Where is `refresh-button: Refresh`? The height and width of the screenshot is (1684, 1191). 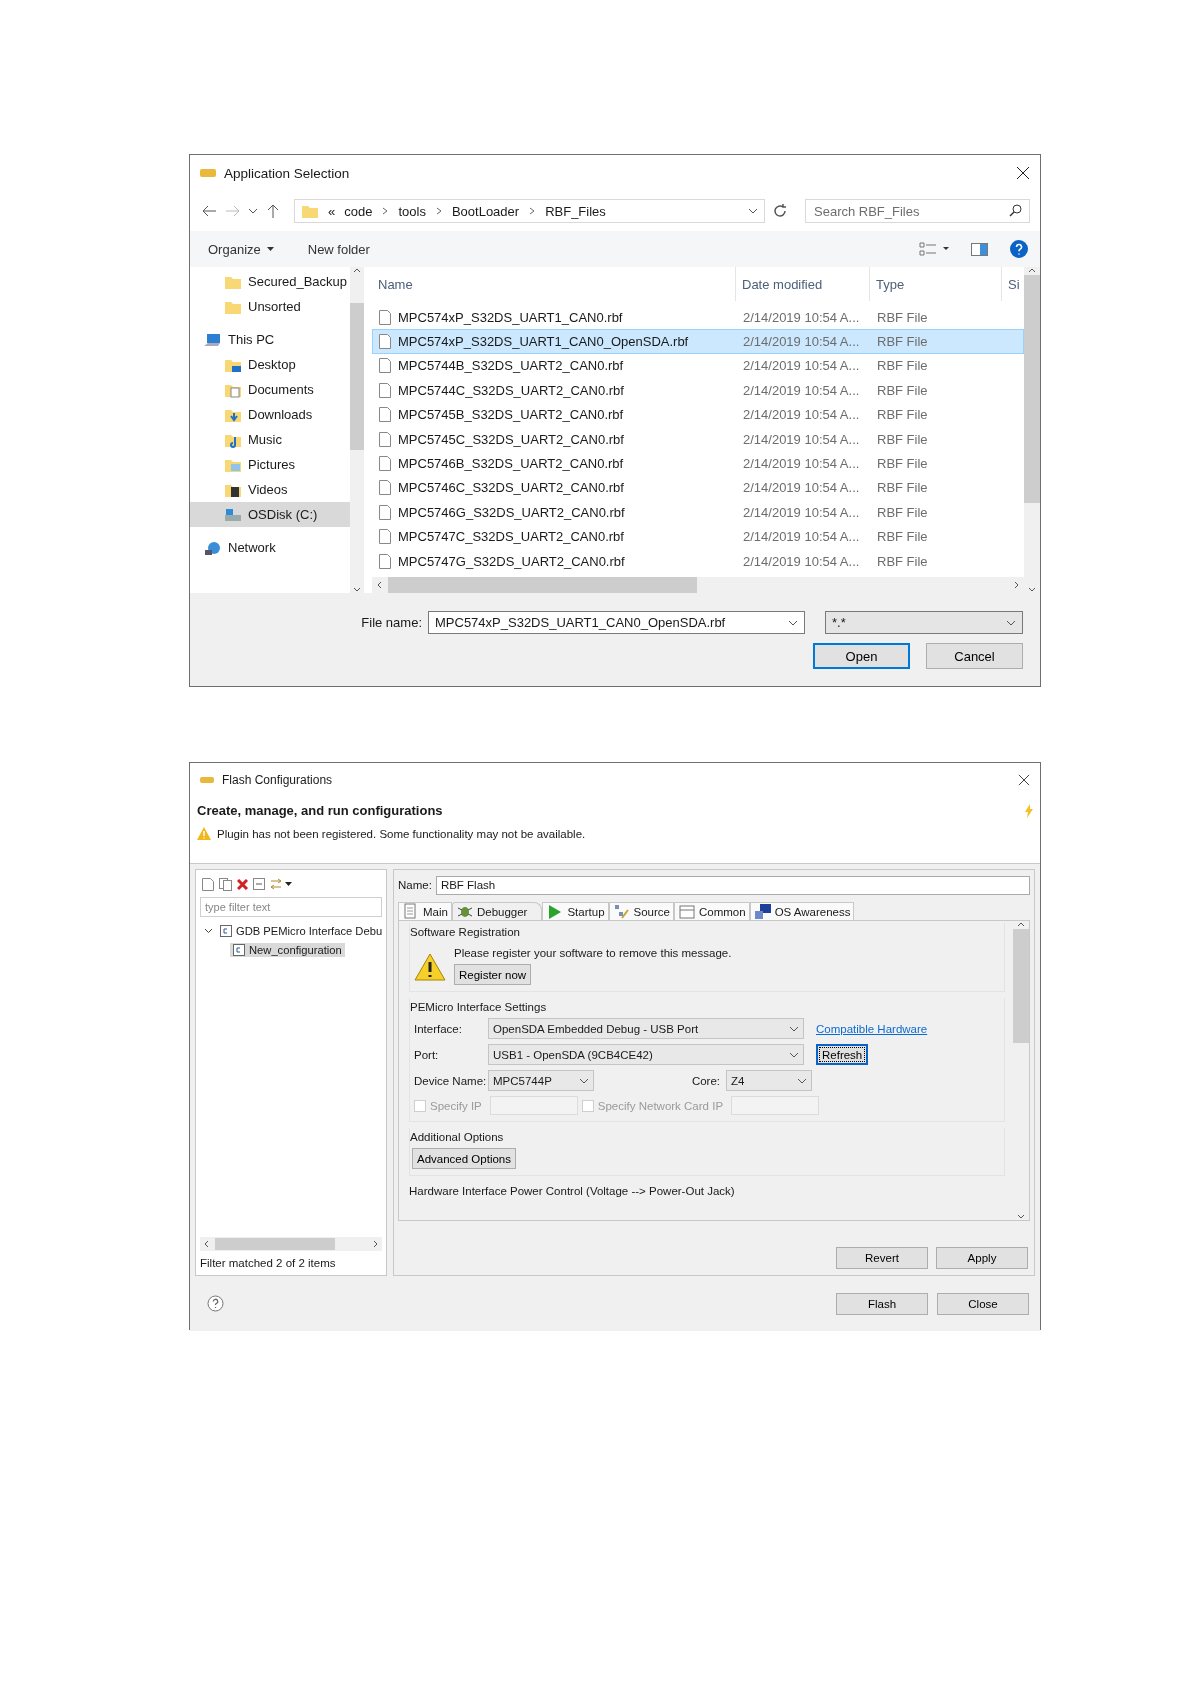 refresh-button: Refresh is located at coordinates (842, 1054).